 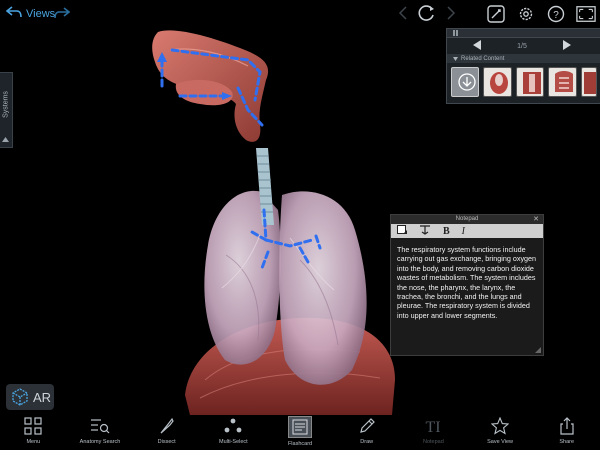 What do you see at coordinates (20, 397) in the screenshot?
I see `cube-icon` at bounding box center [20, 397].